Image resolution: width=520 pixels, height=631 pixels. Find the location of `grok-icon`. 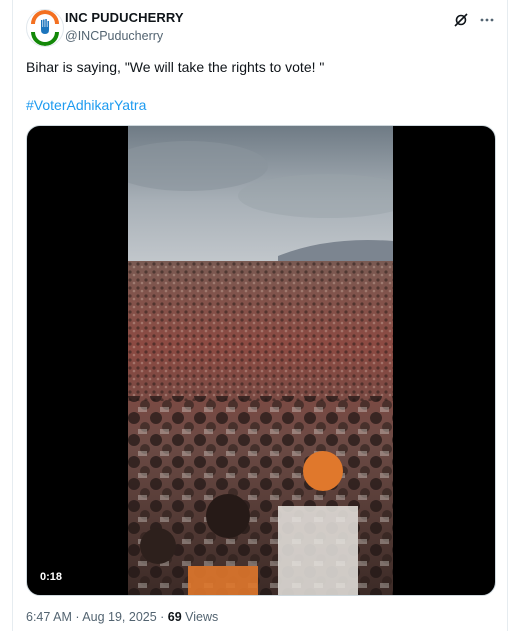

grok-icon is located at coordinates (461, 20).